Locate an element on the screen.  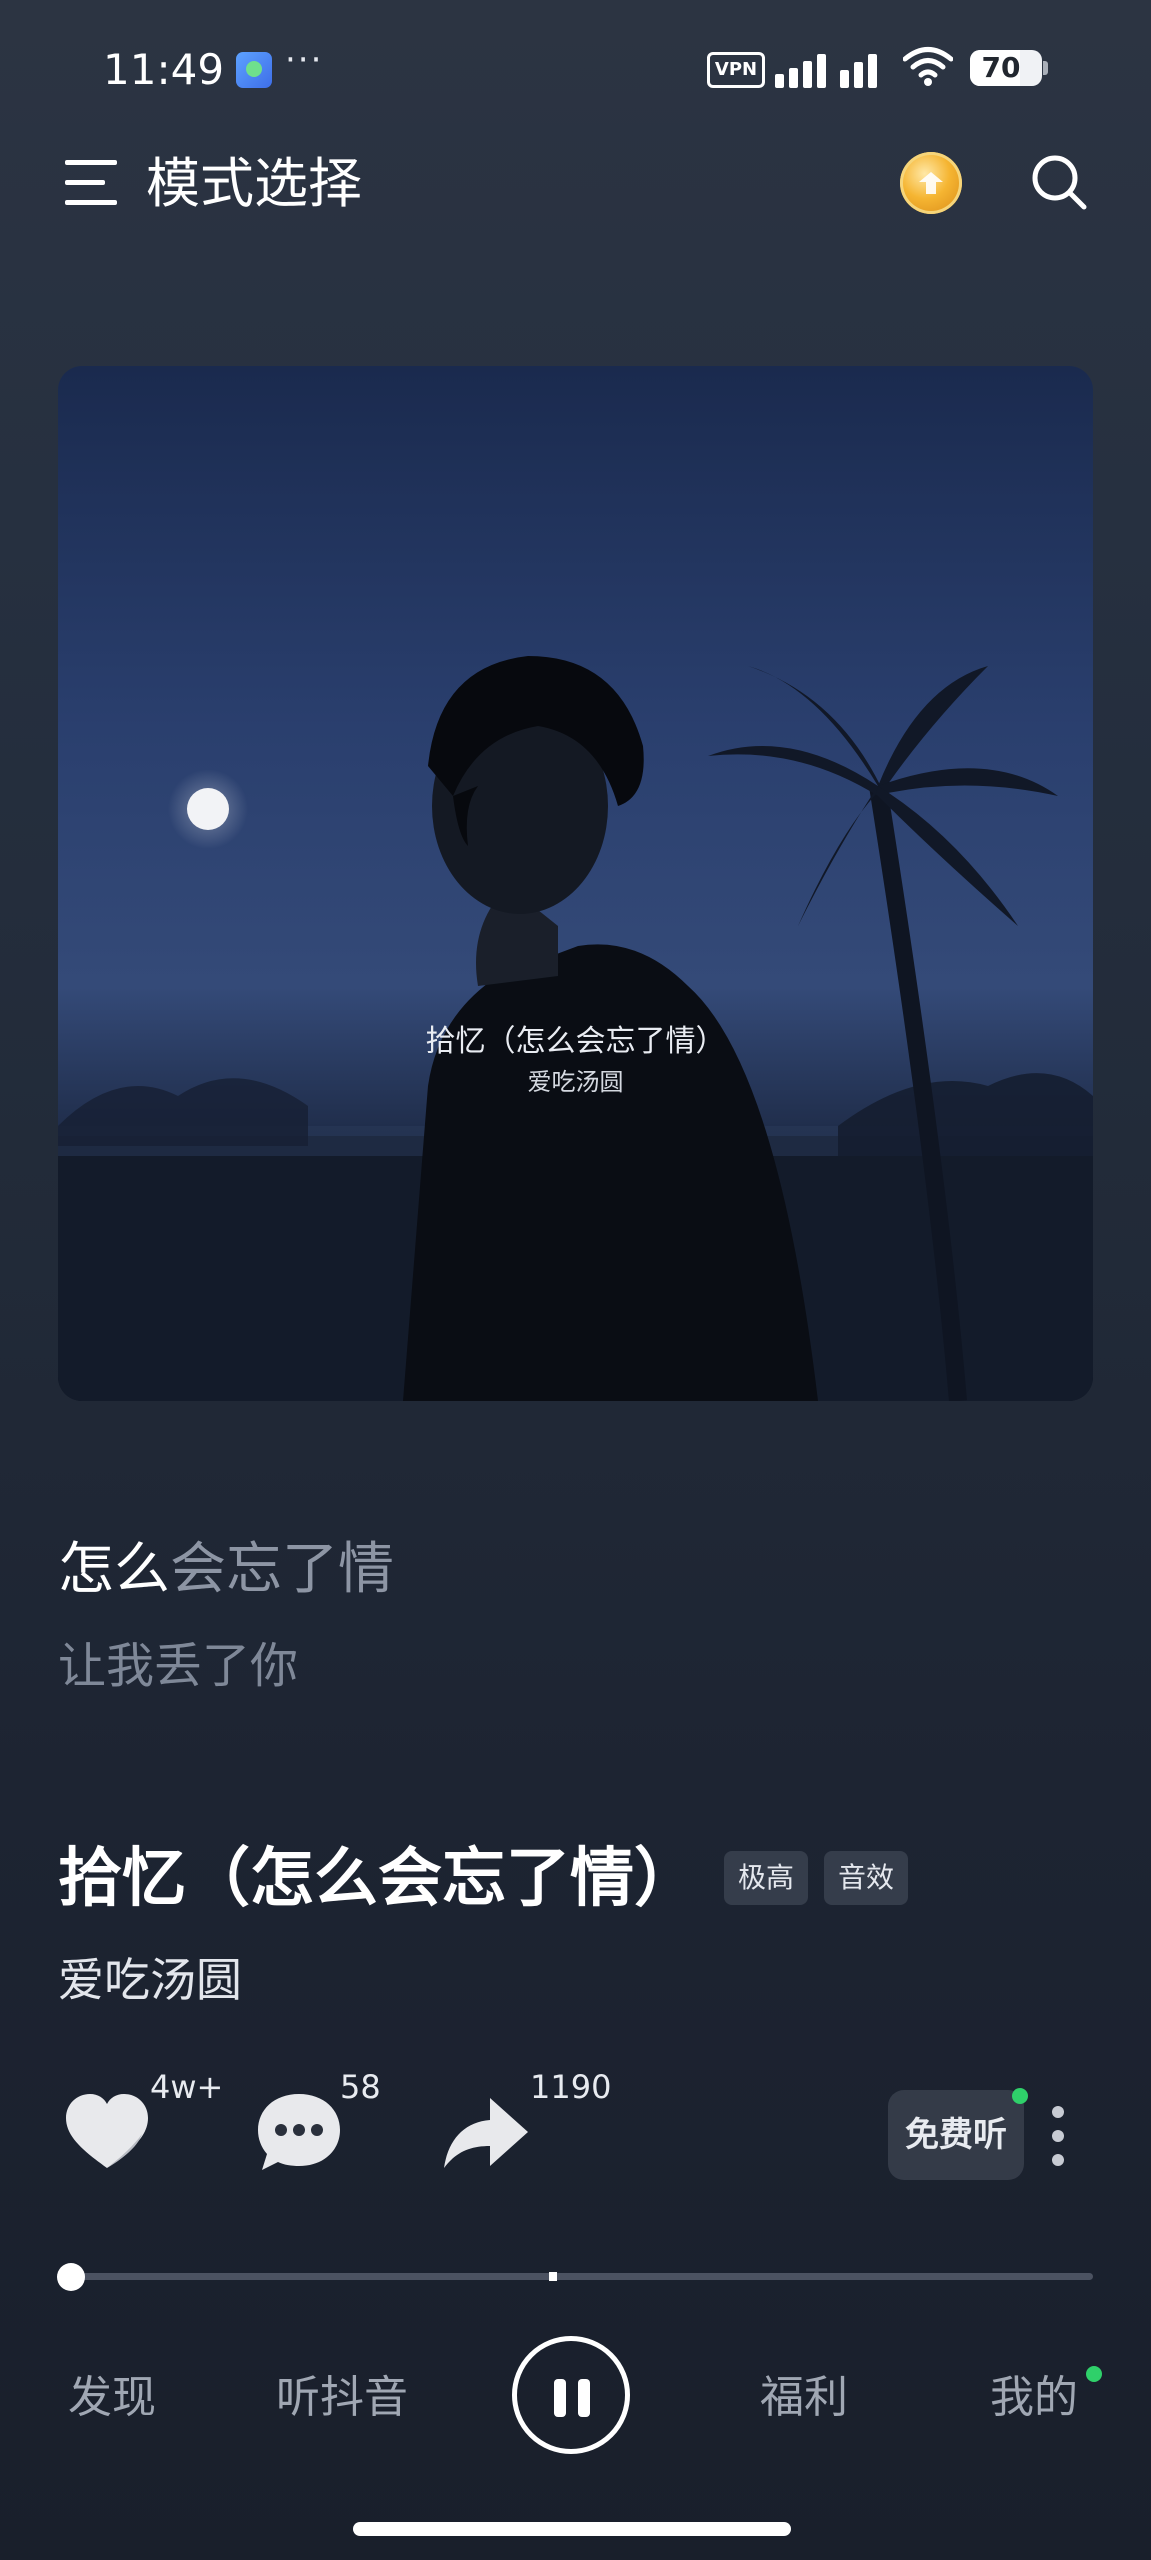
song-artist: 爱吃汤圆 is located at coordinates (150, 1980).